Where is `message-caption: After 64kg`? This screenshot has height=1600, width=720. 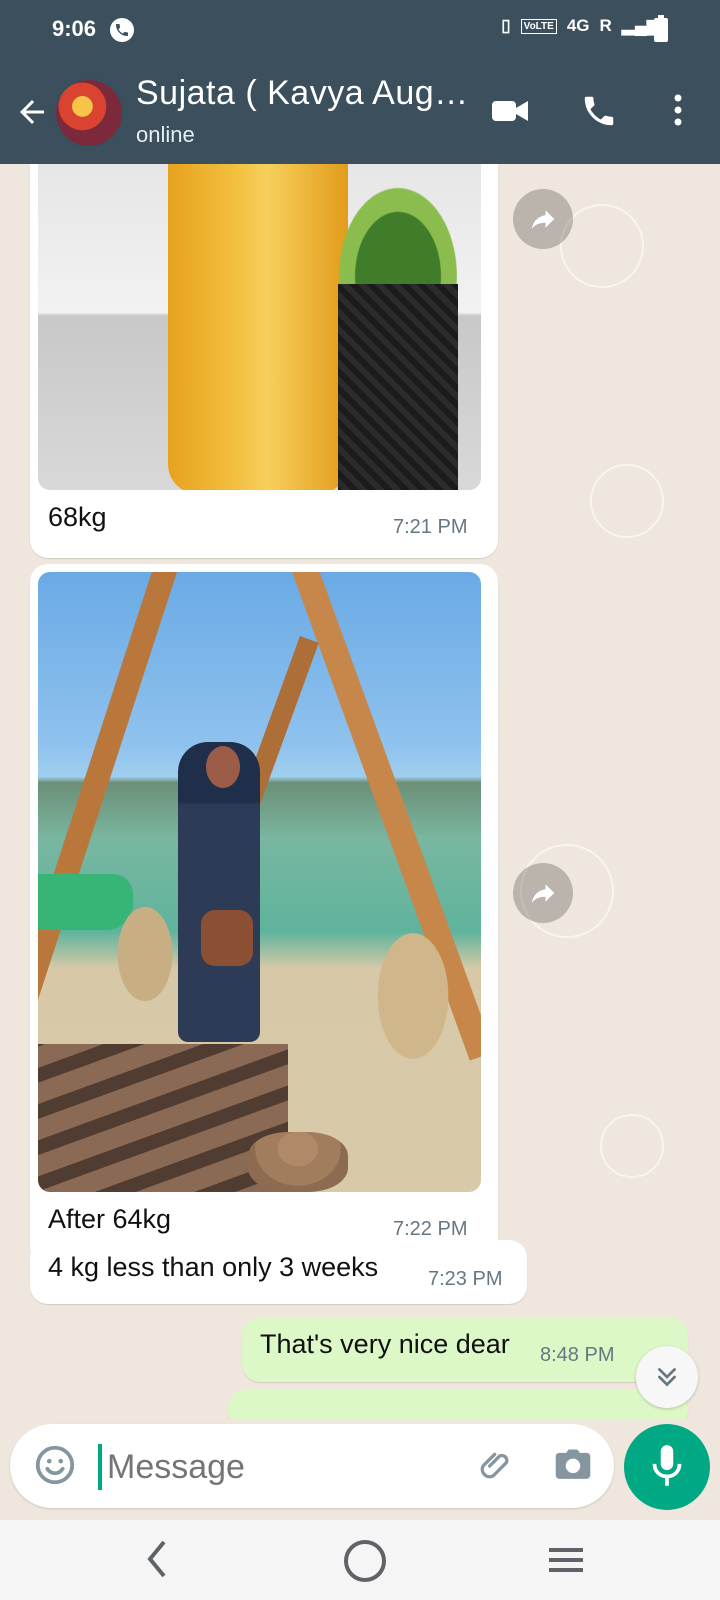
message-caption: After 64kg is located at coordinates (110, 1219).